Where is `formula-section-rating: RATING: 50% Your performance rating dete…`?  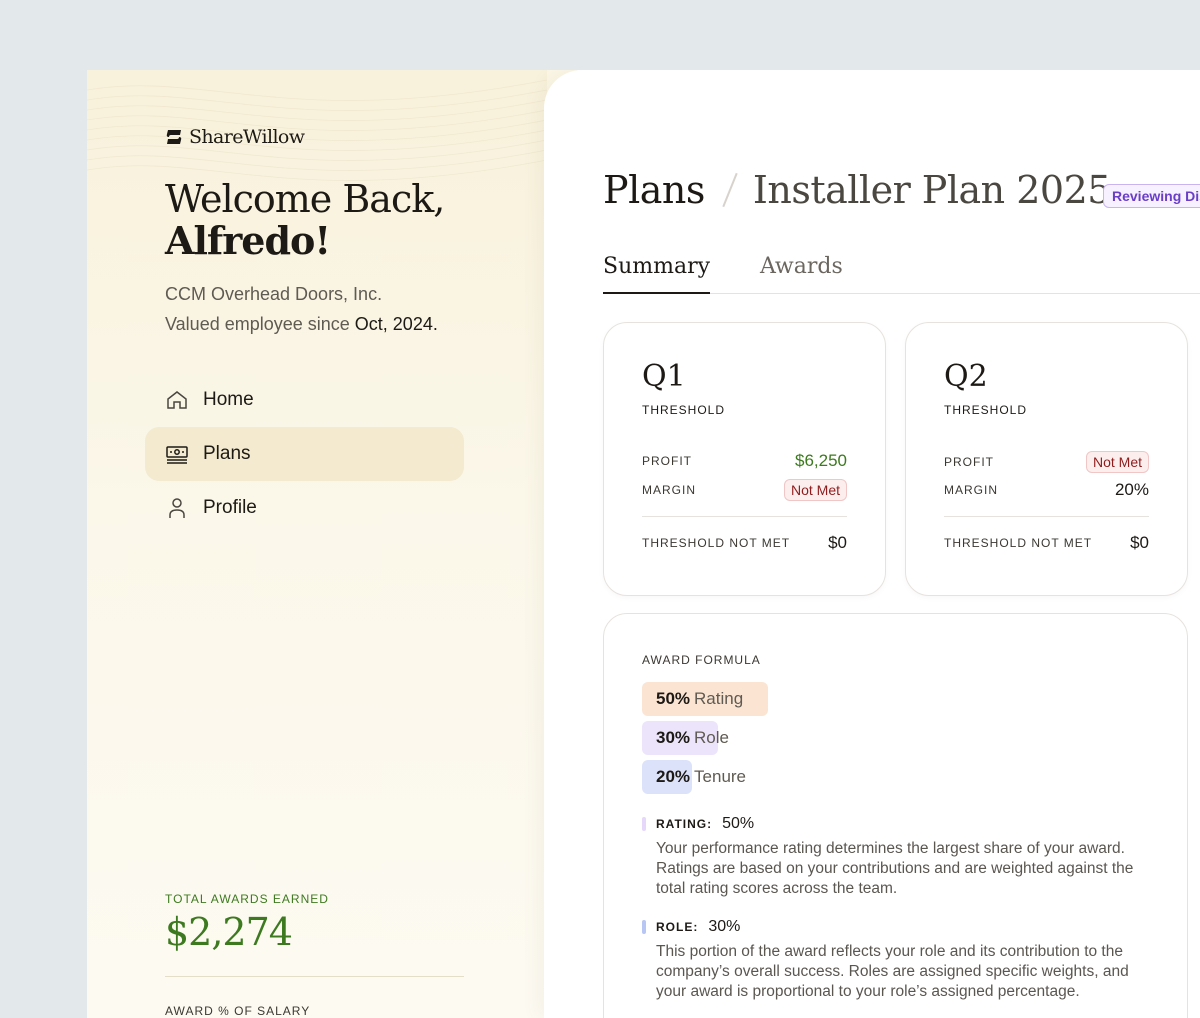 formula-section-rating: RATING: 50% Your performance rating dete… is located at coordinates (892, 857).